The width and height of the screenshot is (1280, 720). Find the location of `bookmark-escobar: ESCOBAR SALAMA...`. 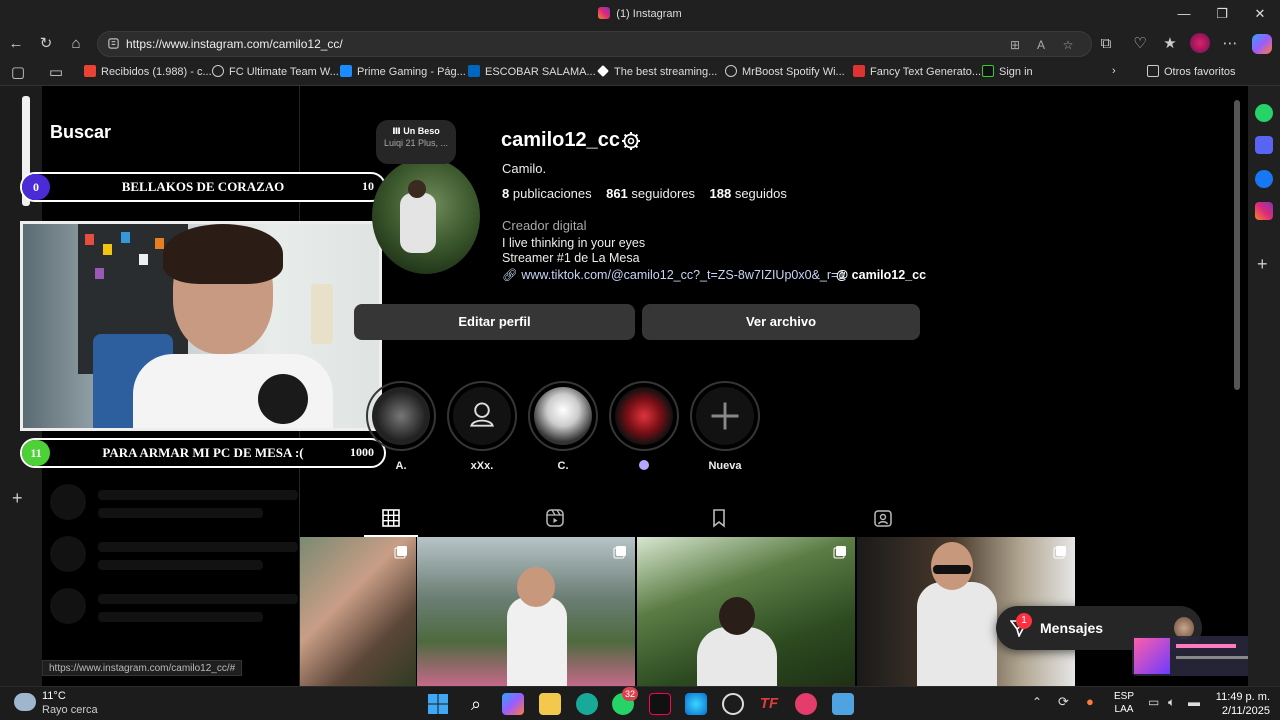

bookmark-escobar: ESCOBAR SALAMA... is located at coordinates (532, 71).